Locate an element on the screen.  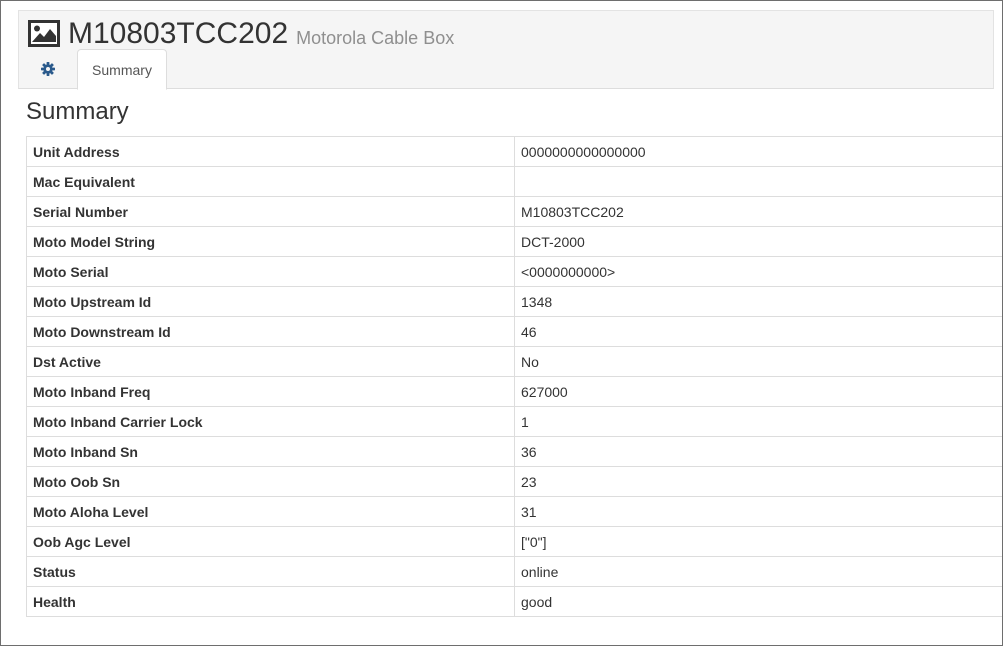
table-row: Moto Serial <0000000000> is located at coordinates (514, 271).